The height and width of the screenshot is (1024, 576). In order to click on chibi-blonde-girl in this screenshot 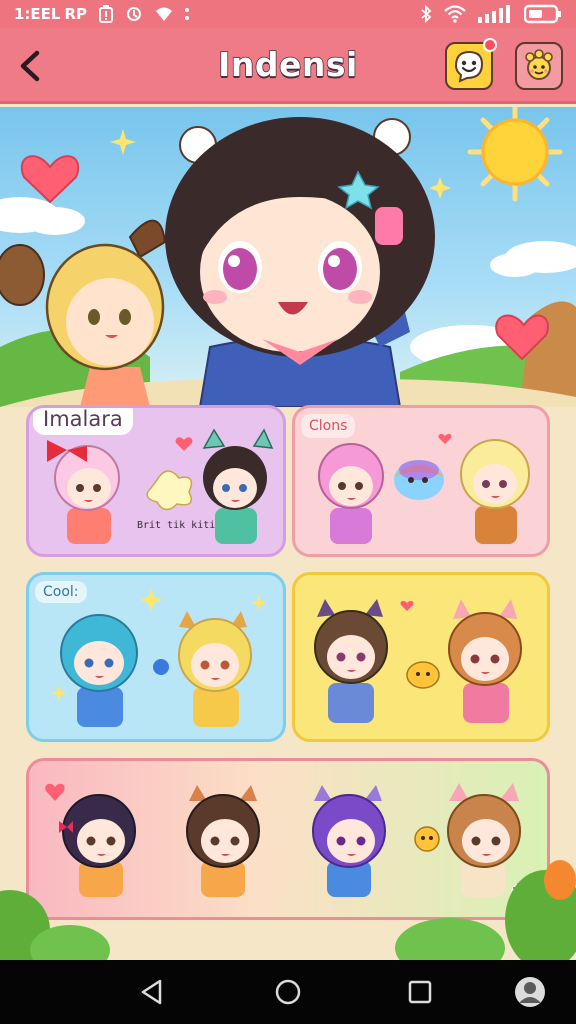, I will do `click(495, 491)`.